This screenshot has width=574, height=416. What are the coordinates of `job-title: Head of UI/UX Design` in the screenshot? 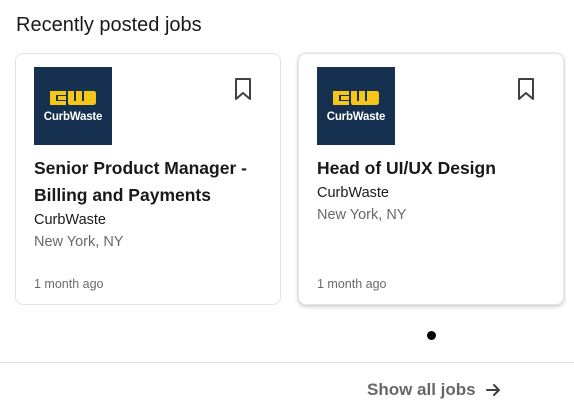 It's located at (432, 168).